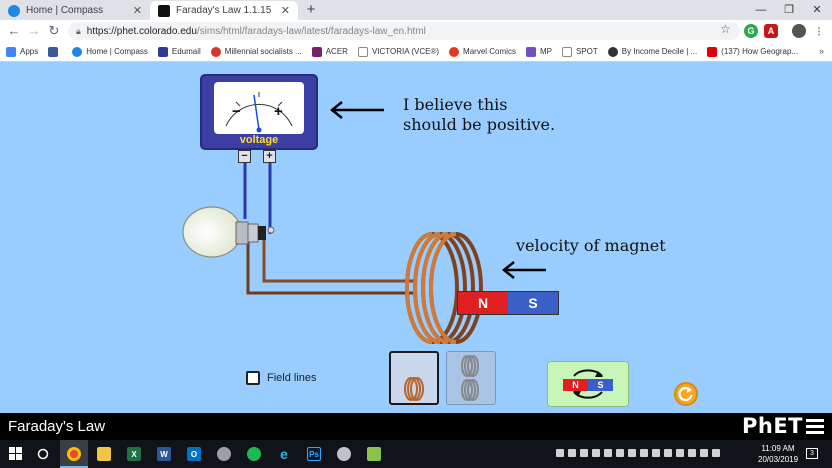  Describe the element at coordinates (819, 31) in the screenshot. I see `menu-dots-icon: ⋮` at that location.